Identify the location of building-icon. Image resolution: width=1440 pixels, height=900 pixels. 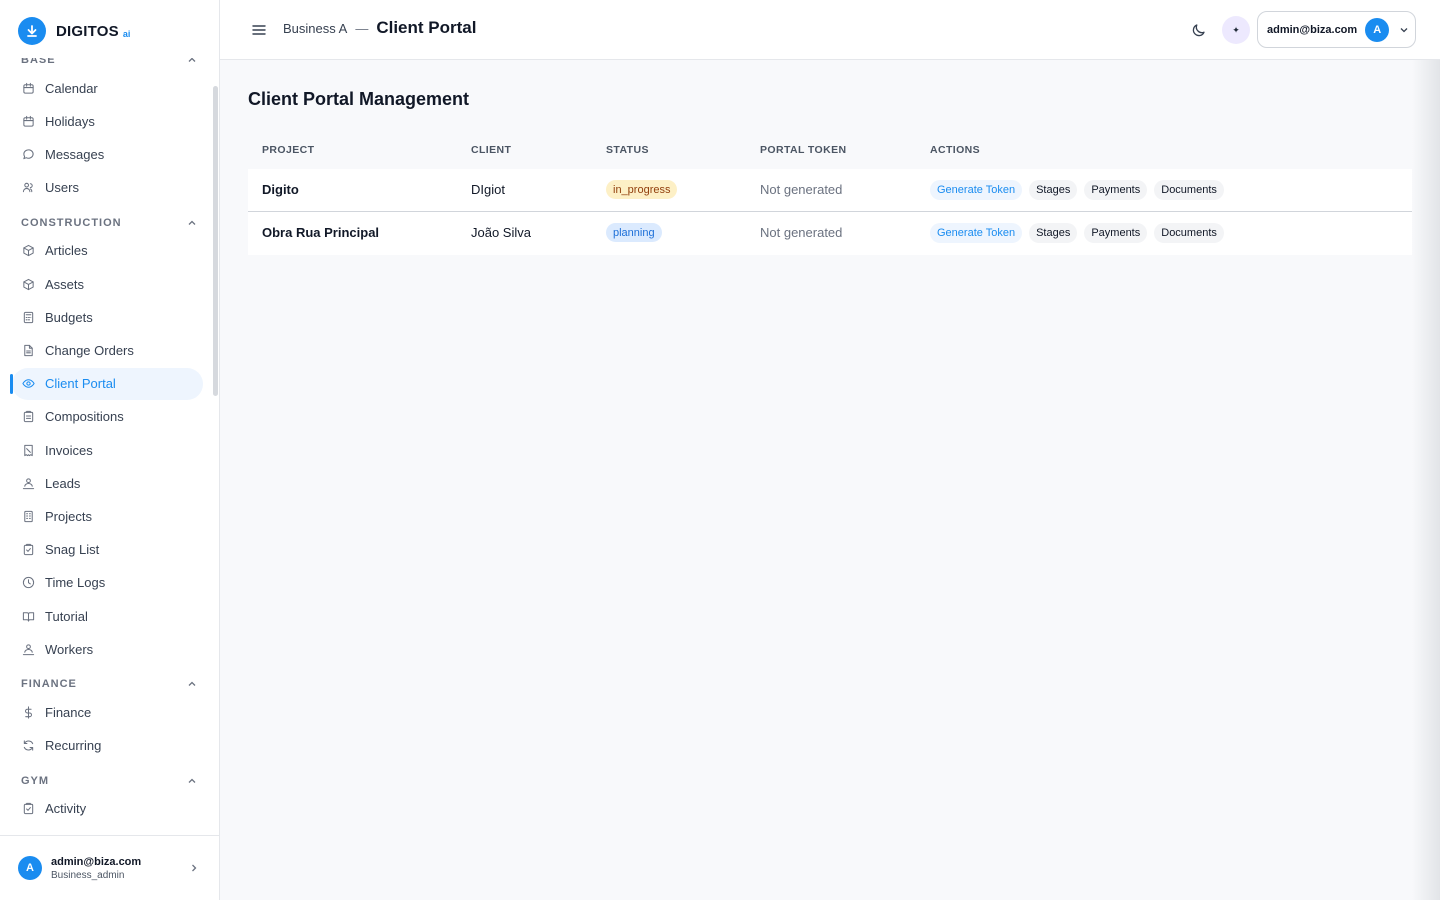
(28, 516).